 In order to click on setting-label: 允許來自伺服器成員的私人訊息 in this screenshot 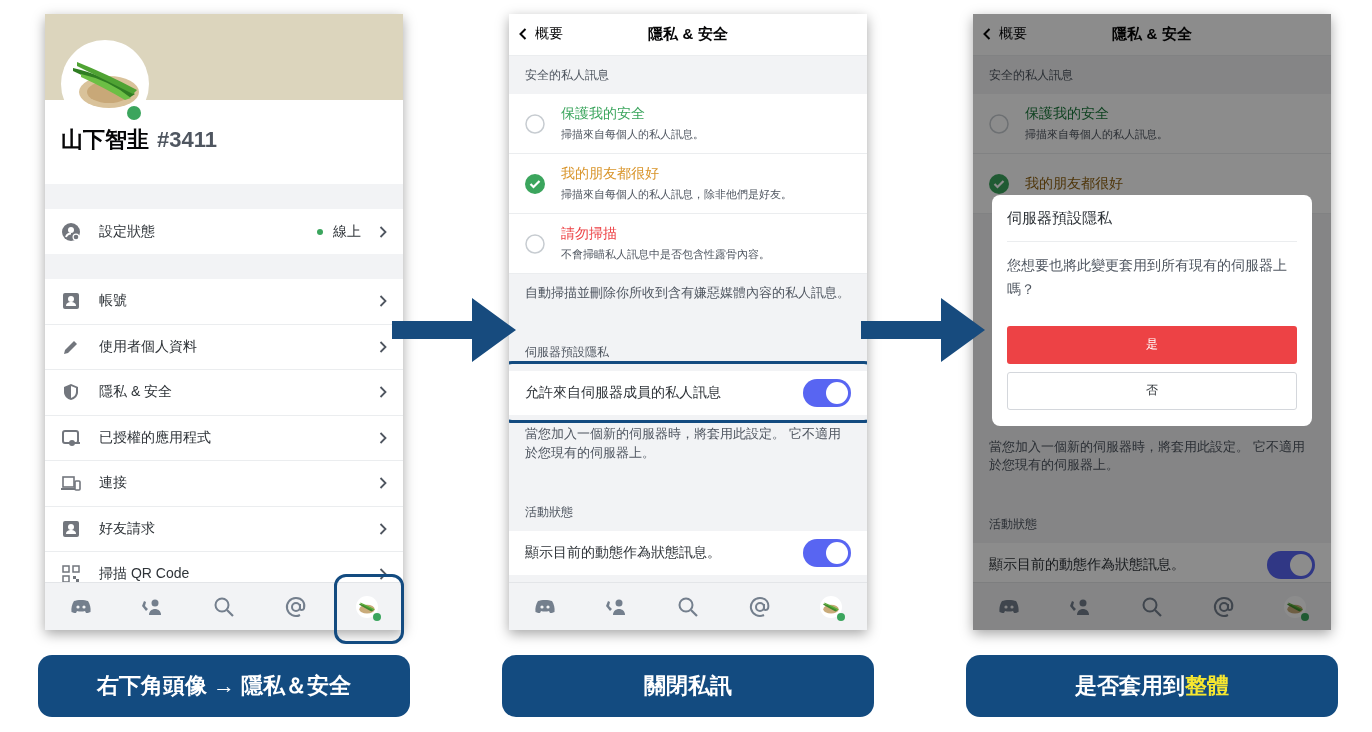, I will do `click(623, 392)`.